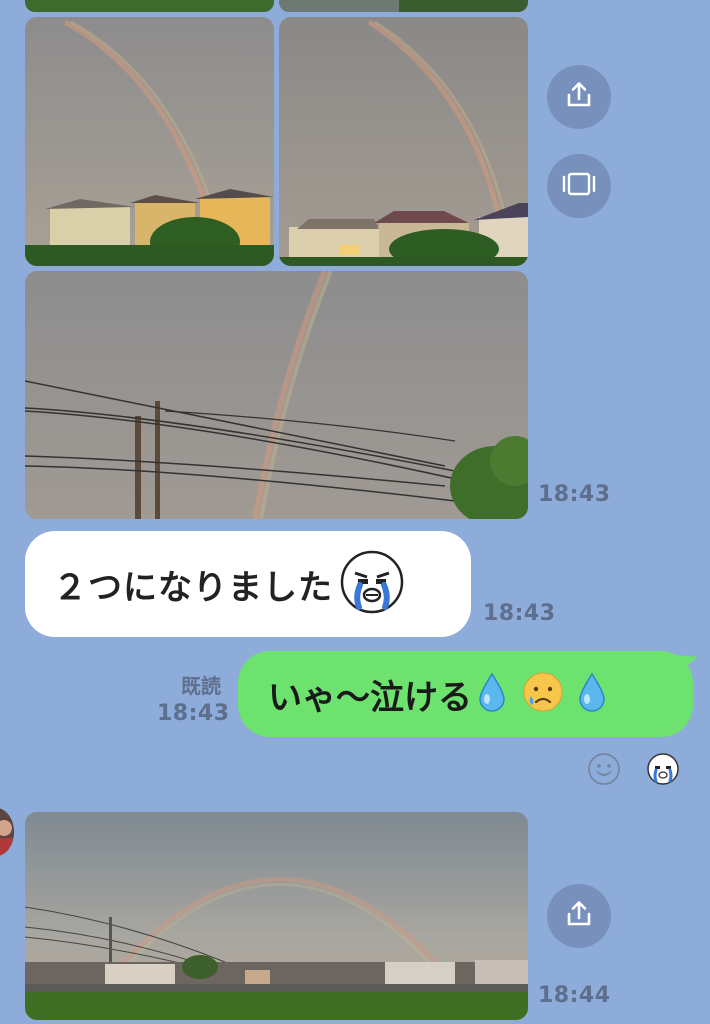 The image size is (710, 1024). I want to click on outgoing-message-bubble: いゃ〜泣ける, so click(465, 694).